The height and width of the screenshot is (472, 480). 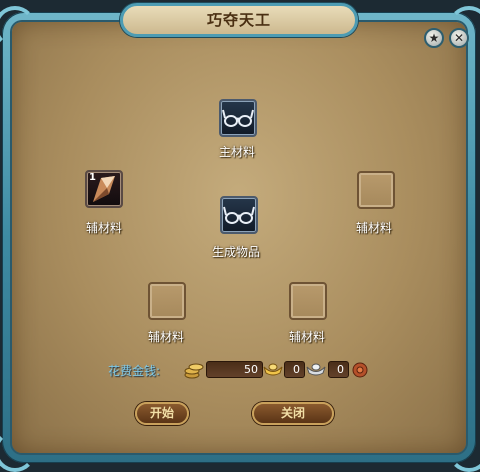 What do you see at coordinates (308, 301) in the screenshot?
I see `aux-material-slot-bottom-right` at bounding box center [308, 301].